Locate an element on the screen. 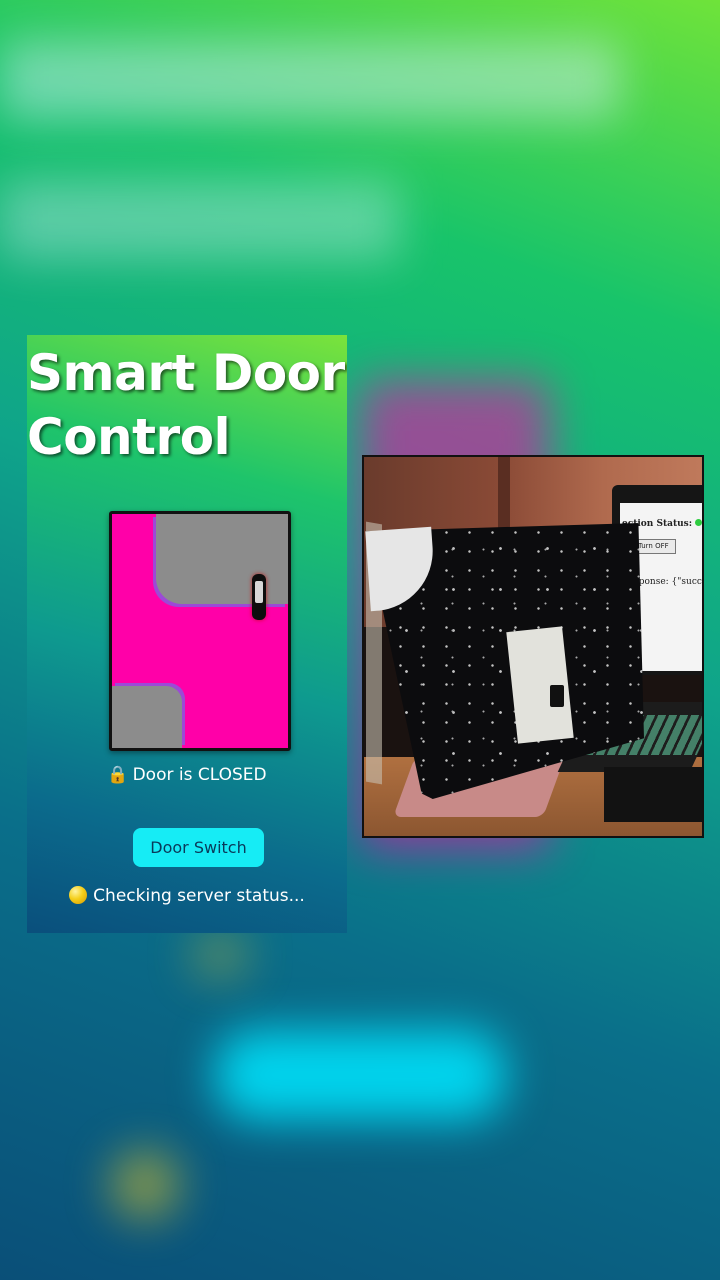  door-visual is located at coordinates (200, 631).